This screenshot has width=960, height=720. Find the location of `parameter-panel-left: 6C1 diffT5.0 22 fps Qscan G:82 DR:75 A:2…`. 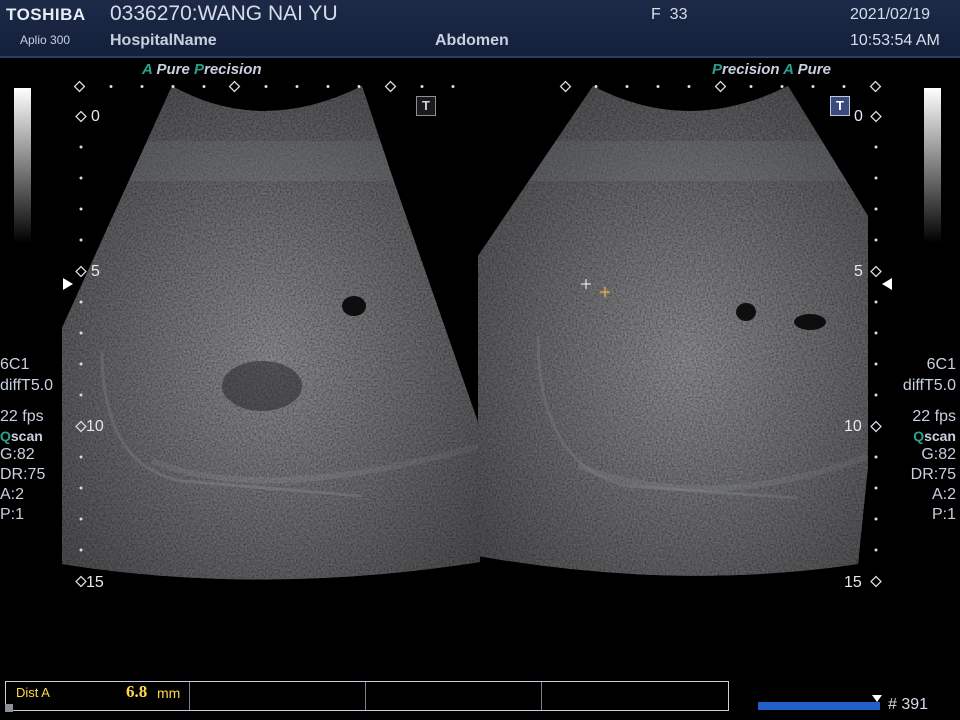

parameter-panel-left: 6C1 diffT5.0 22 fps Qscan G:82 DR:75 A:2… is located at coordinates (26, 439).